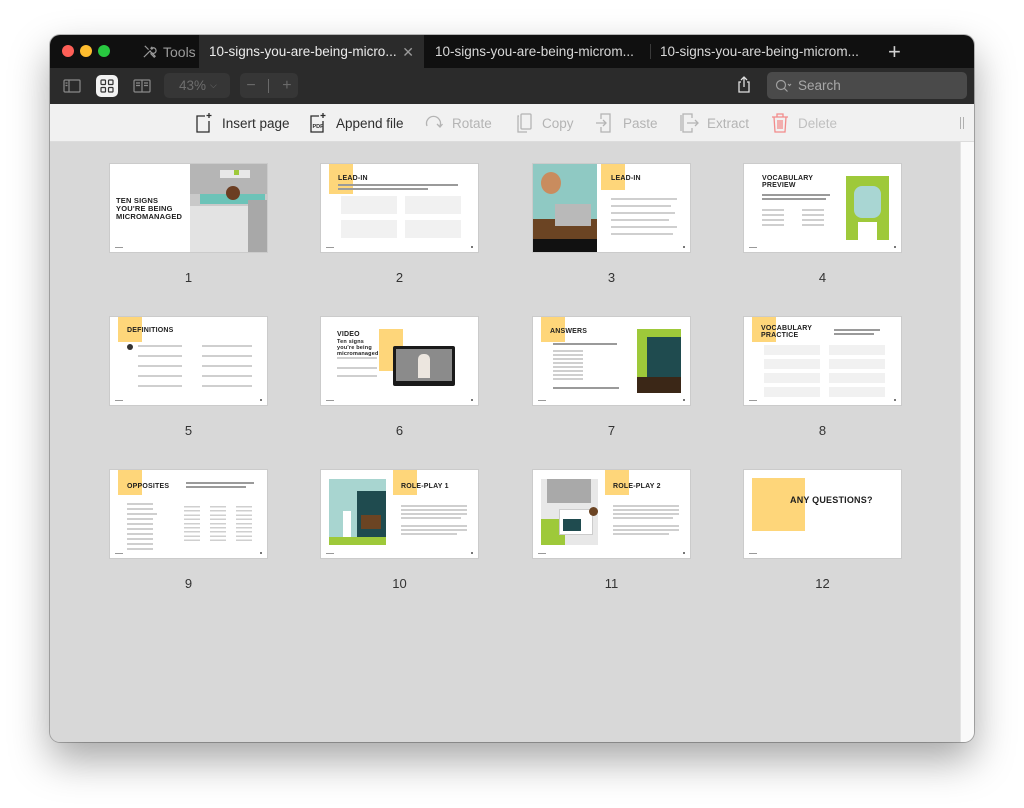 This screenshot has width=1024, height=808. I want to click on paste-button: Paste, so click(626, 123).